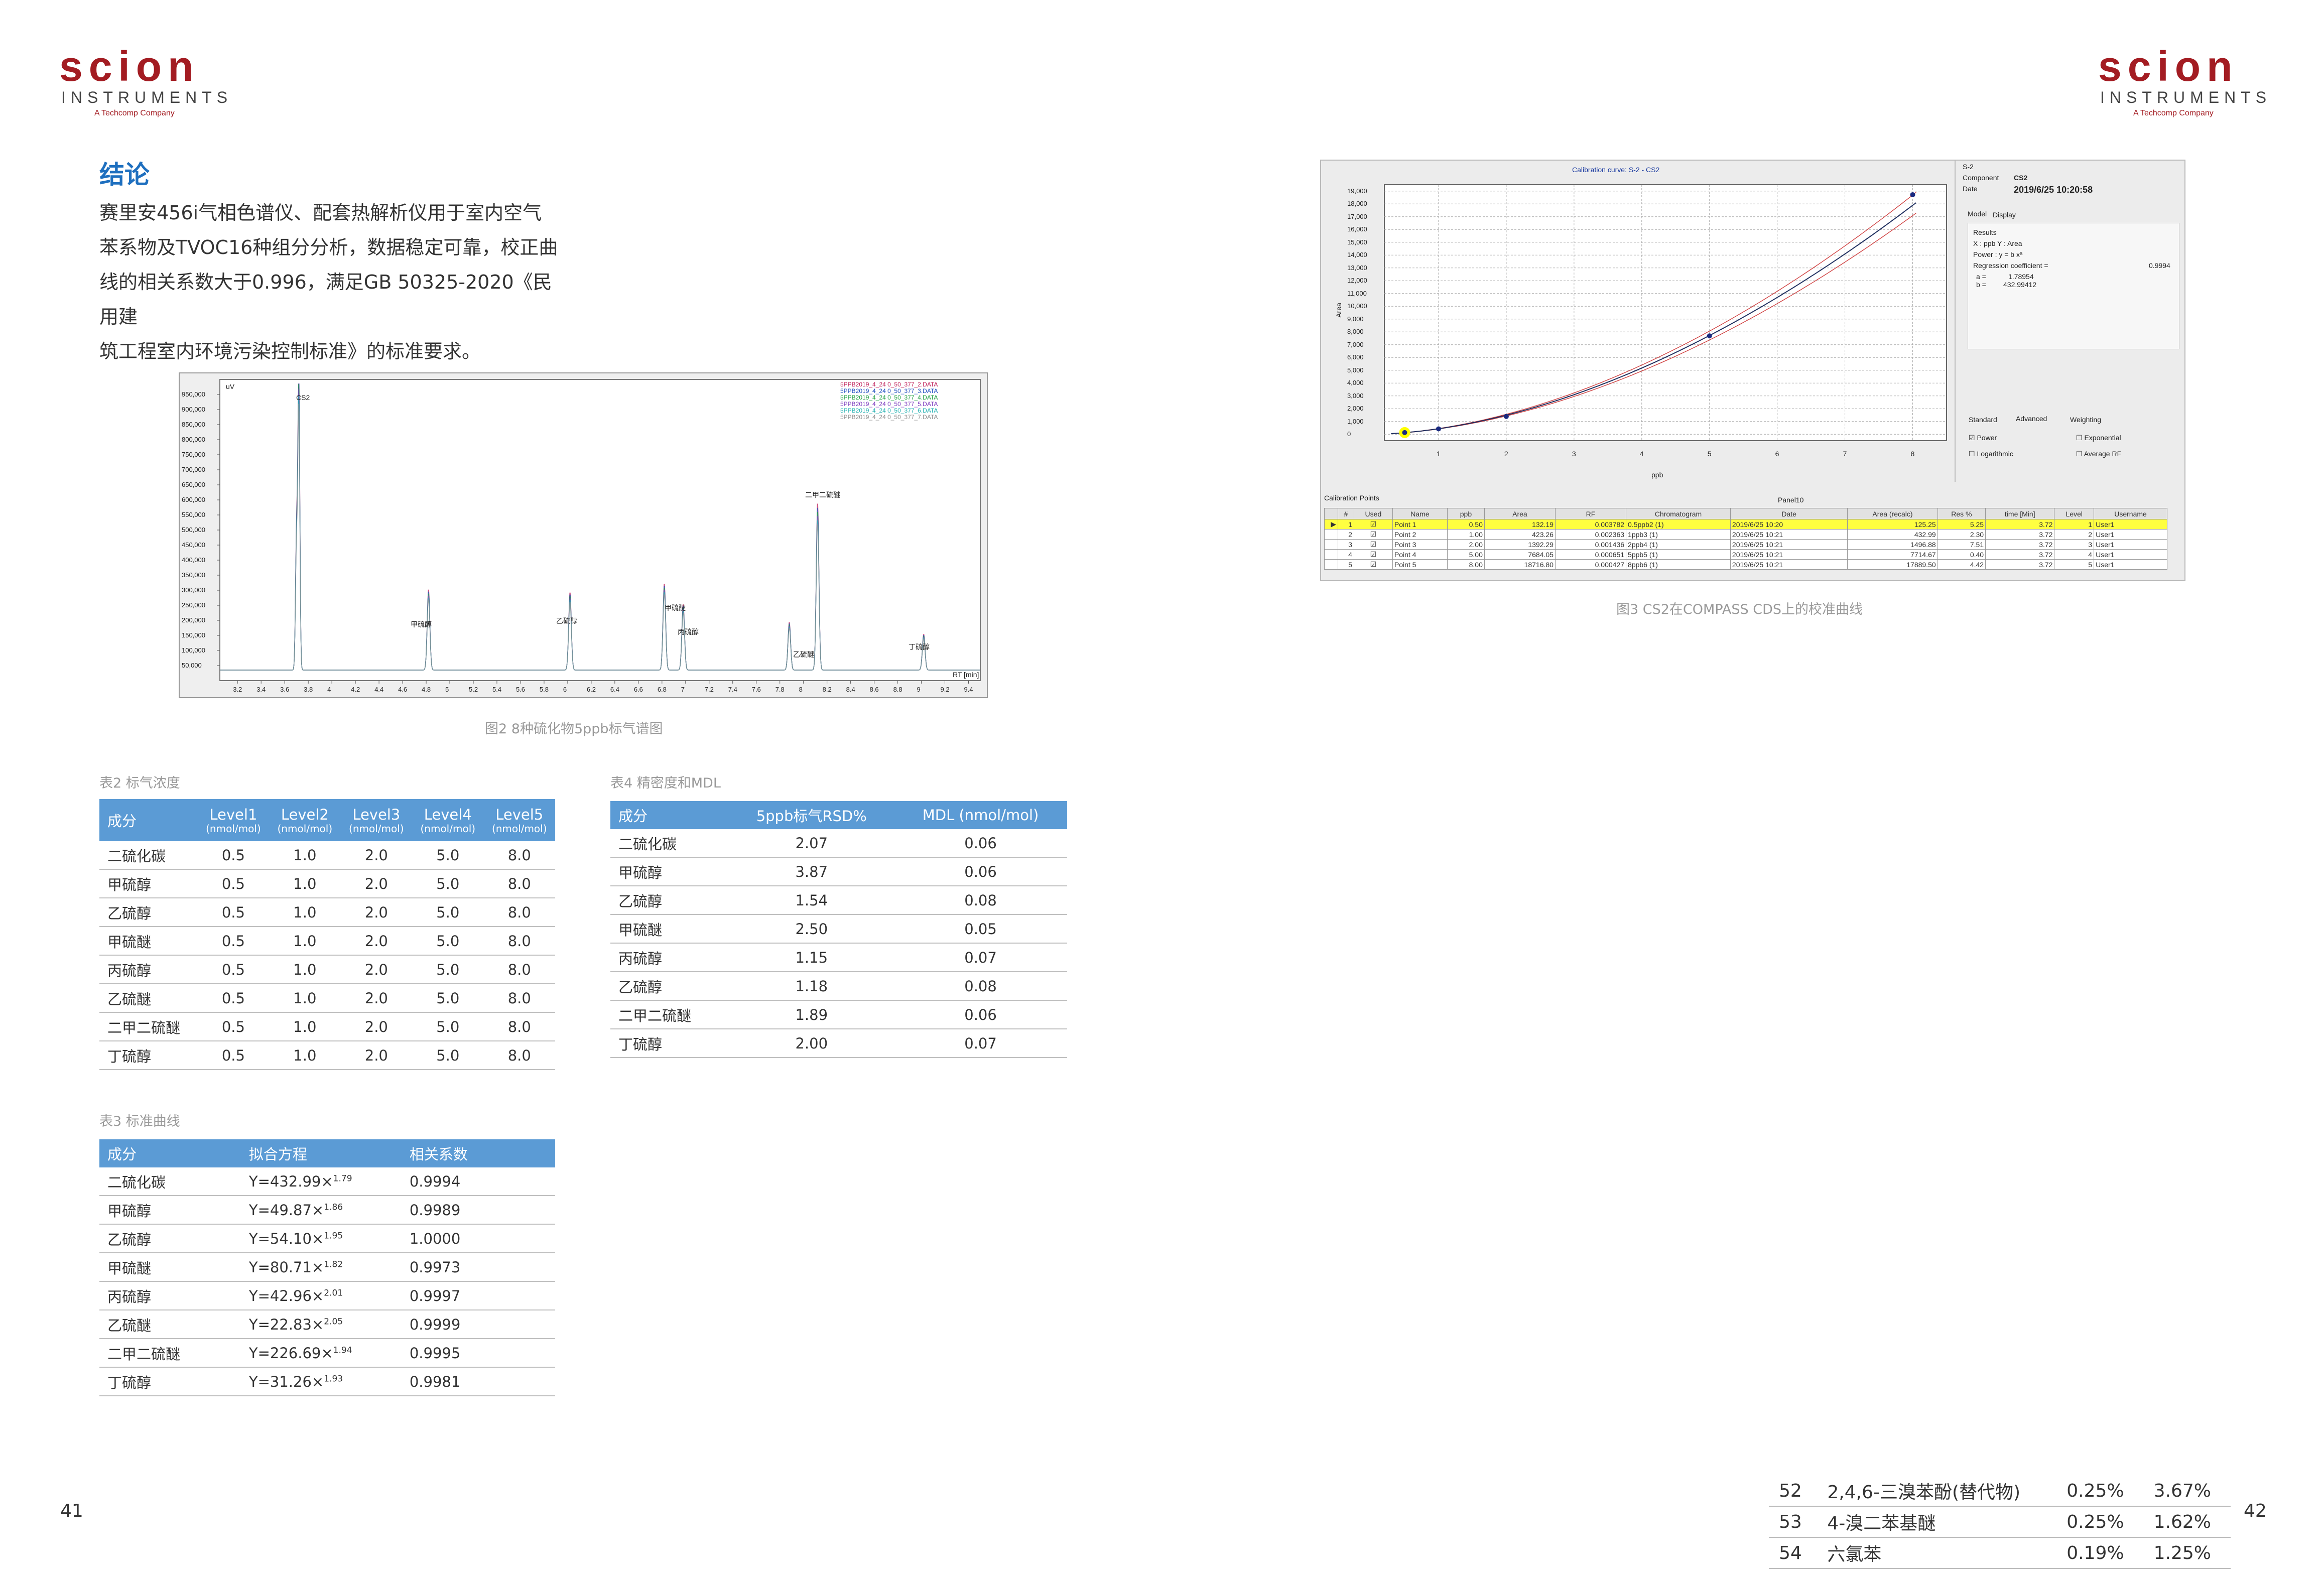  What do you see at coordinates (1506, 454) in the screenshot?
I see `x-tick-label: 2` at bounding box center [1506, 454].